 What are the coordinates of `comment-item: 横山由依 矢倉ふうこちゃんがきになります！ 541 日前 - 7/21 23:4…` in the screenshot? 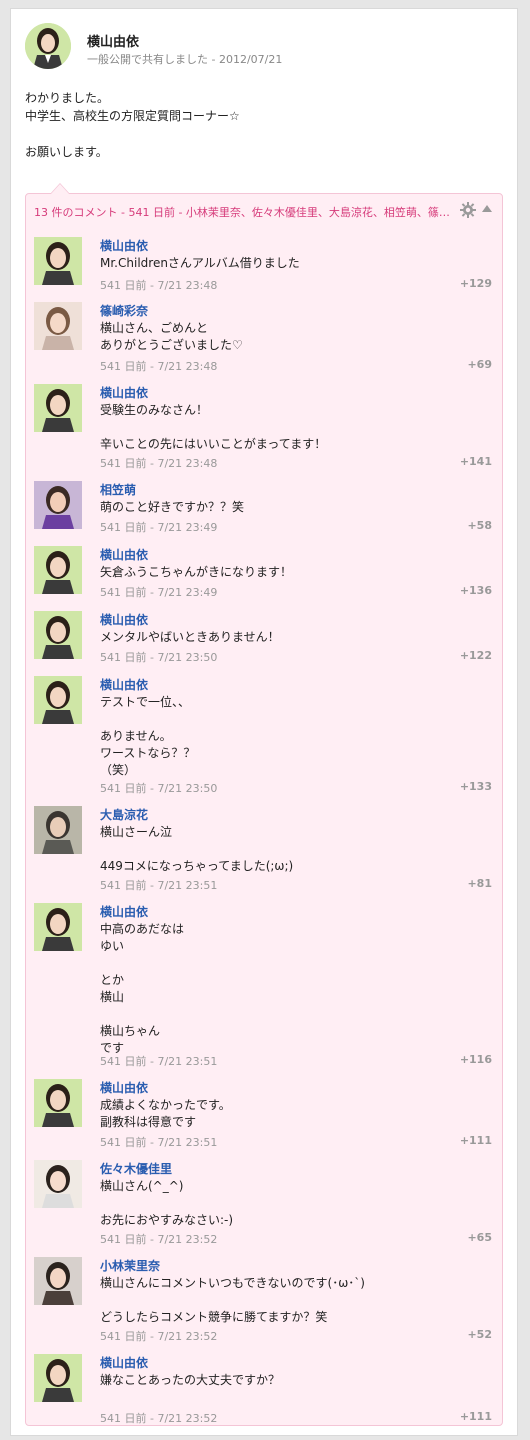 It's located at (264, 573).